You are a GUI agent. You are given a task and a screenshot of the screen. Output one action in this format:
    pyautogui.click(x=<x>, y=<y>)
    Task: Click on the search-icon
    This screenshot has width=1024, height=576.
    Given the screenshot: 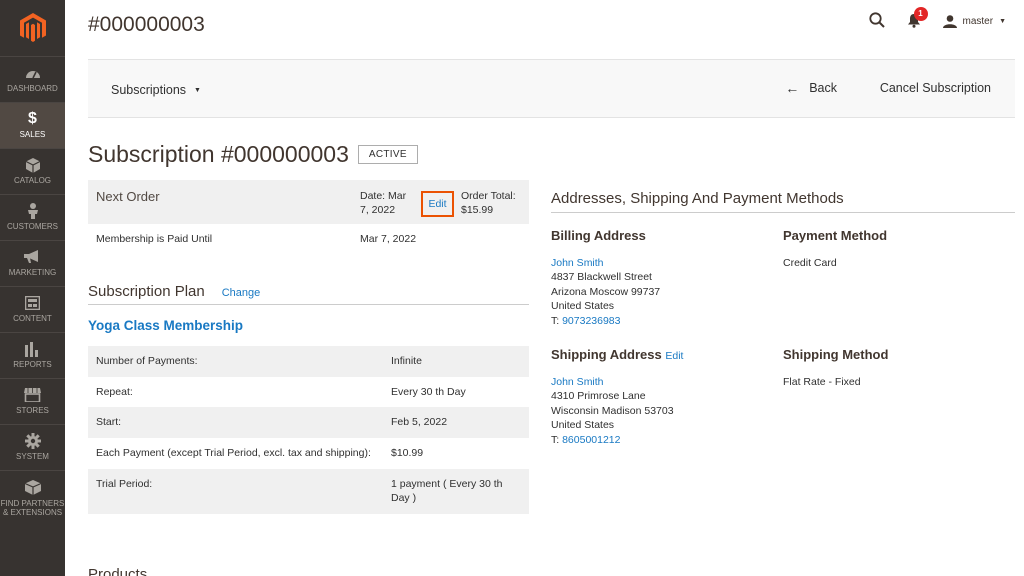 What is the action you would take?
    pyautogui.click(x=876, y=21)
    